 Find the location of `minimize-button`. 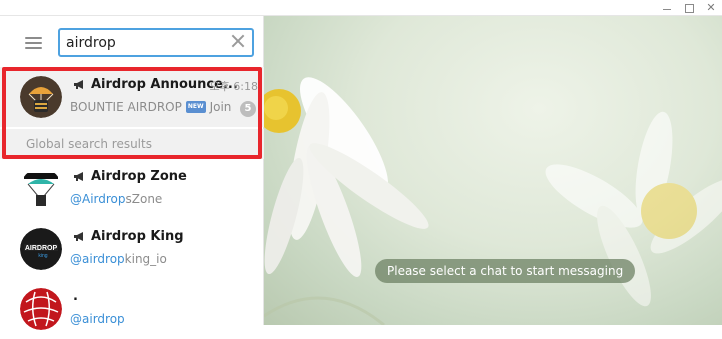

minimize-button is located at coordinates (667, 8).